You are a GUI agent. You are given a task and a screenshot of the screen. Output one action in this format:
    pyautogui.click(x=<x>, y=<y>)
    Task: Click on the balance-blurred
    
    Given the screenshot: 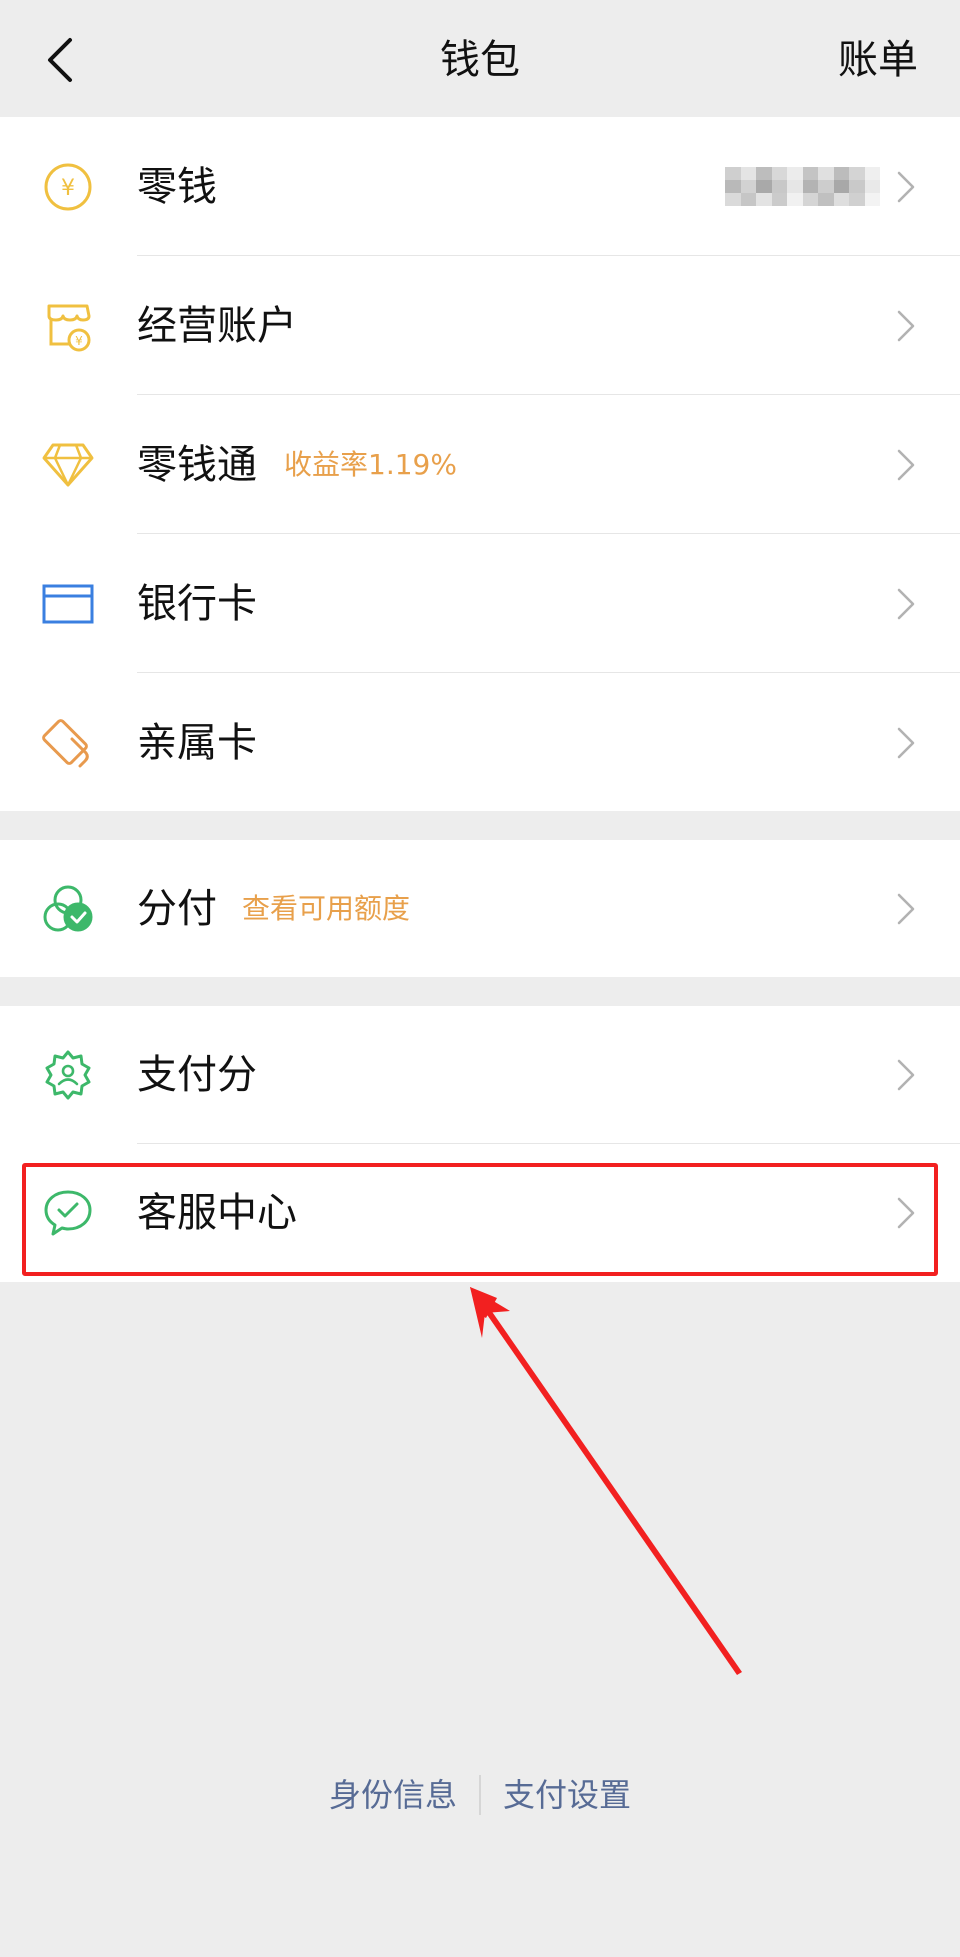 What is the action you would take?
    pyautogui.click(x=802, y=186)
    